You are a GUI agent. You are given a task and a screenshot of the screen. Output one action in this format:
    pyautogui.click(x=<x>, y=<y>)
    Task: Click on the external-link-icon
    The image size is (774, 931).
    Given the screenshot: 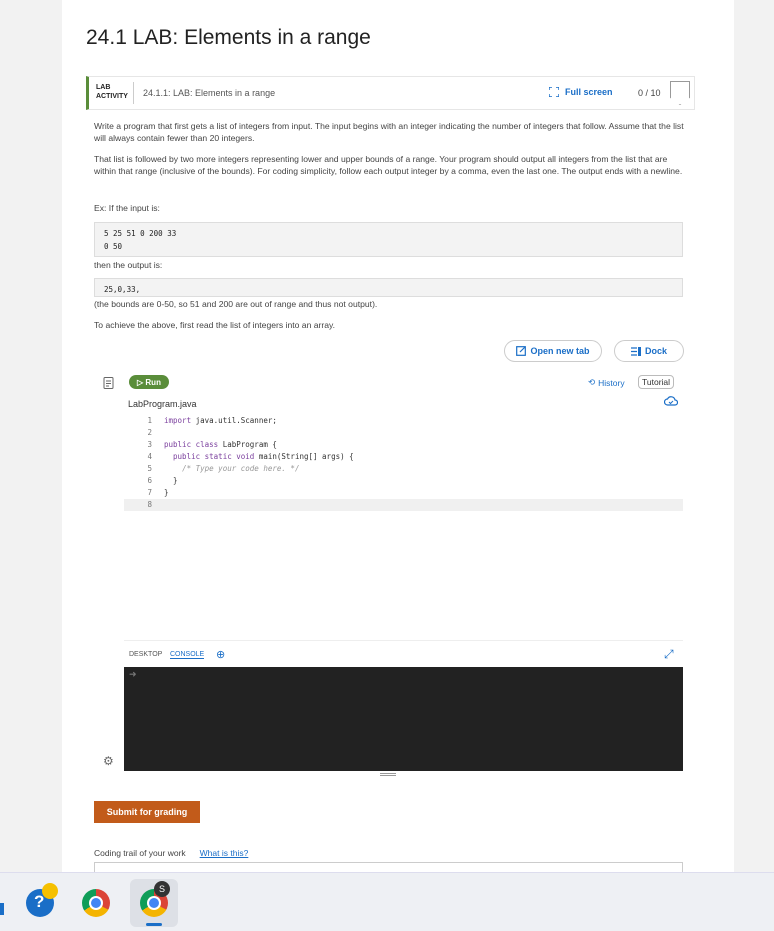 What is the action you would take?
    pyautogui.click(x=521, y=351)
    